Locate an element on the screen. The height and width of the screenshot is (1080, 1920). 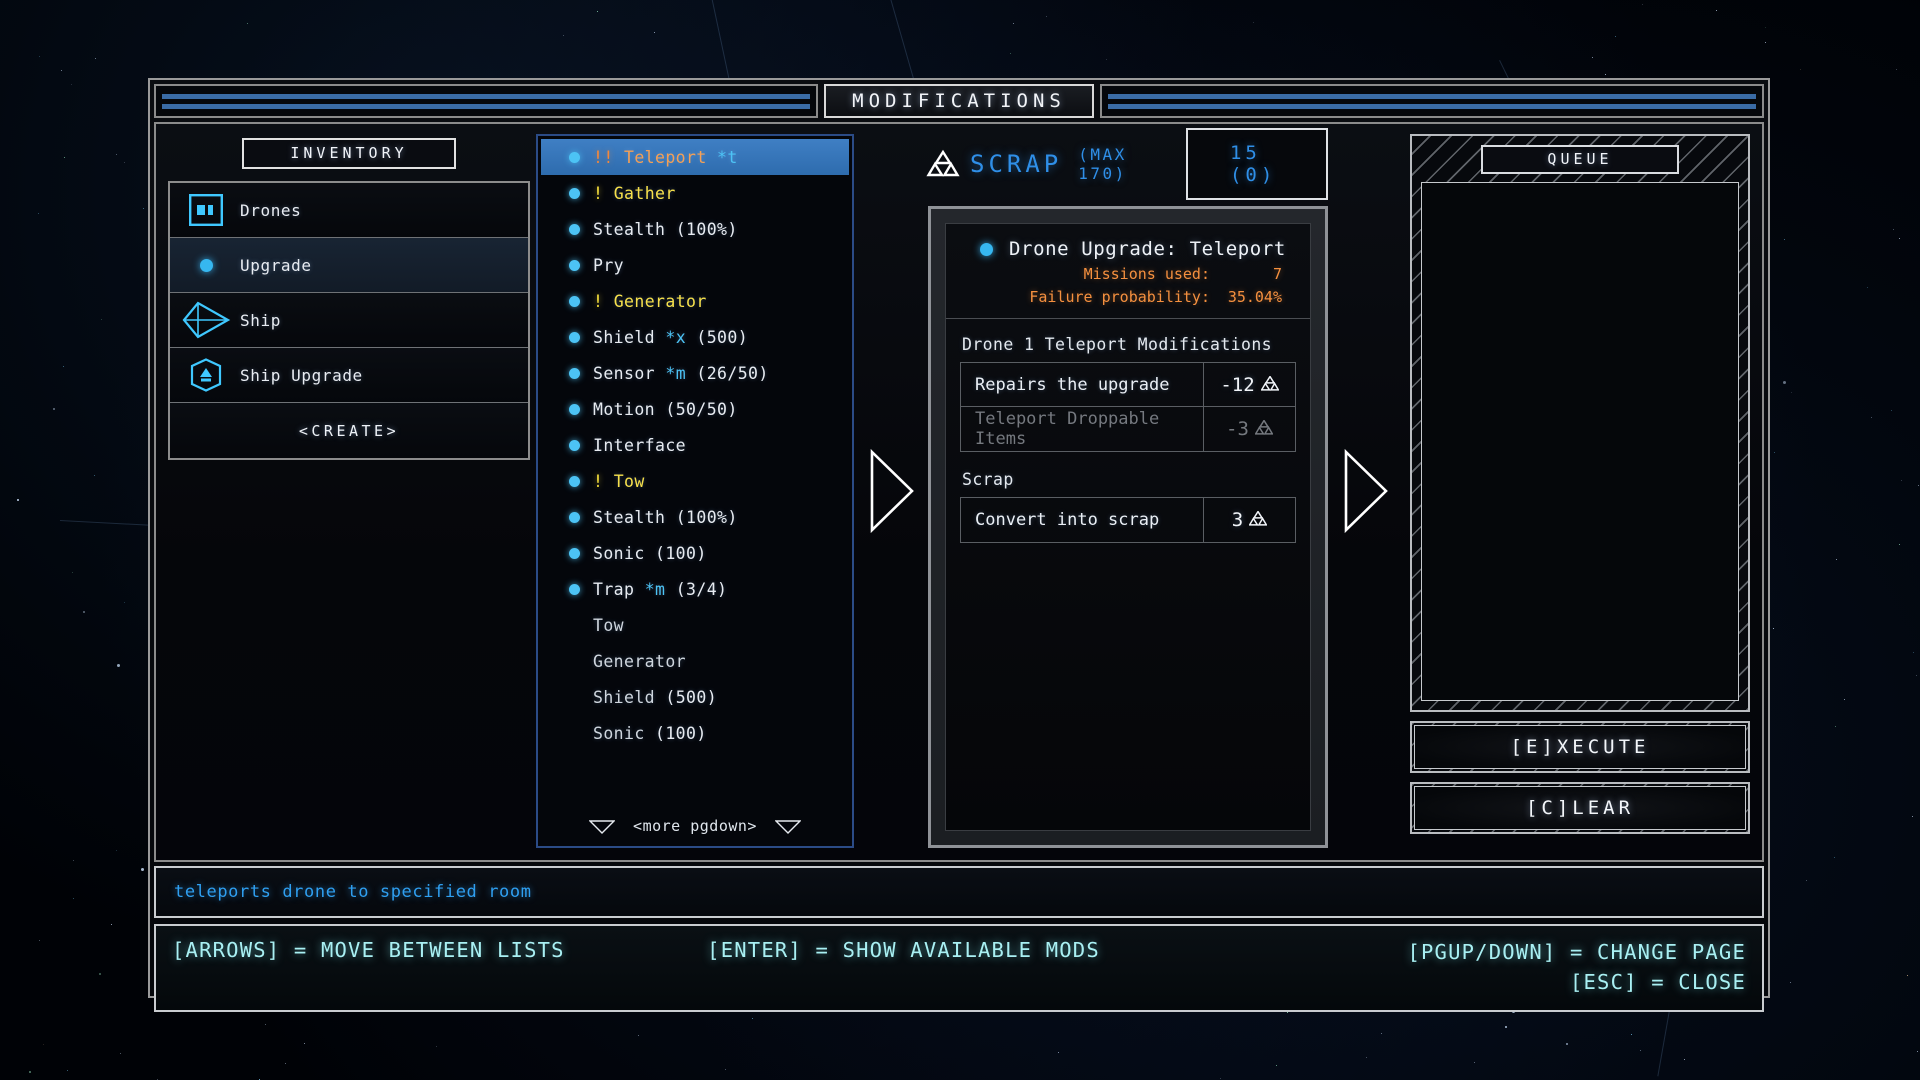
option-cost-value: -12 is located at coordinates (1237, 384).